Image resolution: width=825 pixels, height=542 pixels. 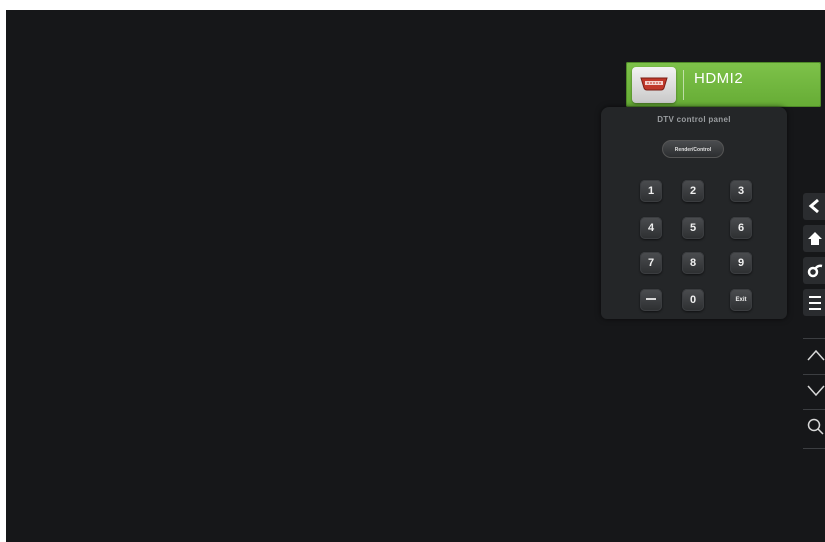 I want to click on search-icon, so click(x=815, y=426).